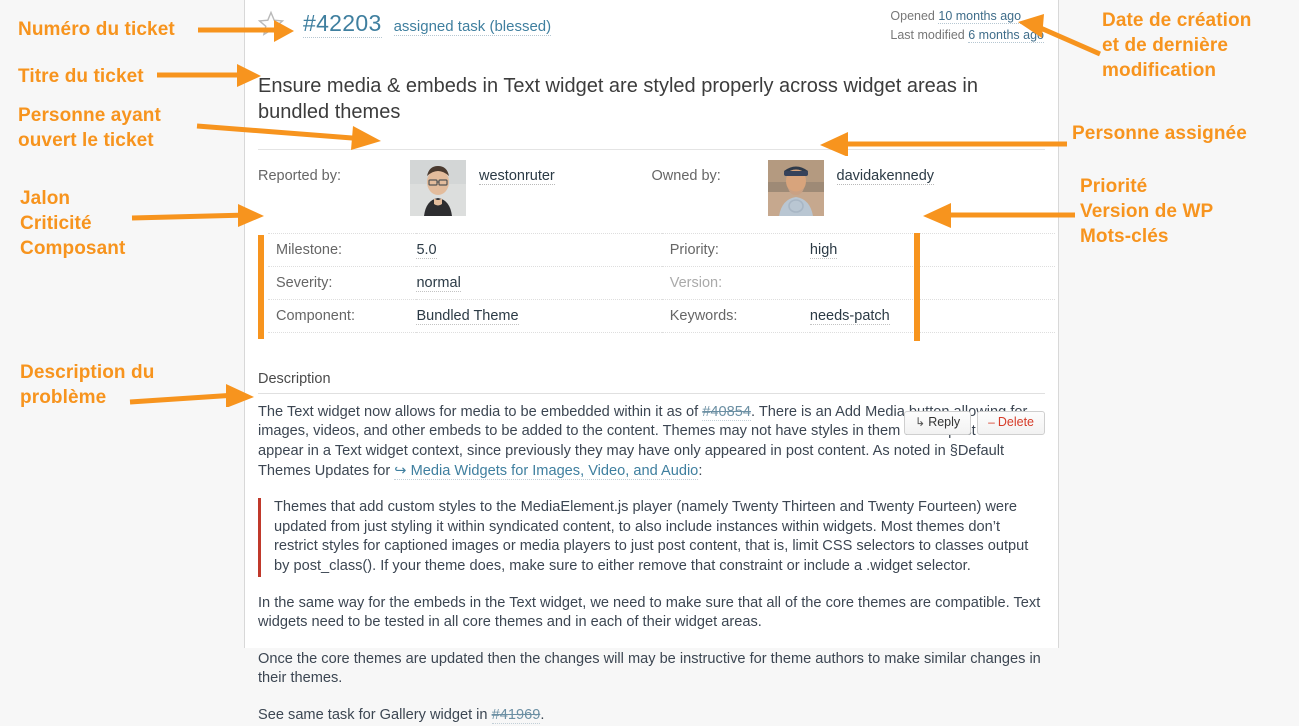  Describe the element at coordinates (542, 714) in the screenshot. I see `desc-p4-part-b: .` at that location.